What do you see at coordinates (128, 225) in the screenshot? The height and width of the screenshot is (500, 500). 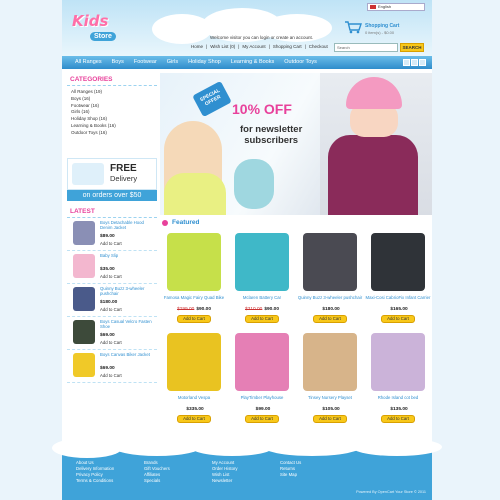 I see `latest-item-name: Boys Detachable Hood Denim Jacket` at bounding box center [128, 225].